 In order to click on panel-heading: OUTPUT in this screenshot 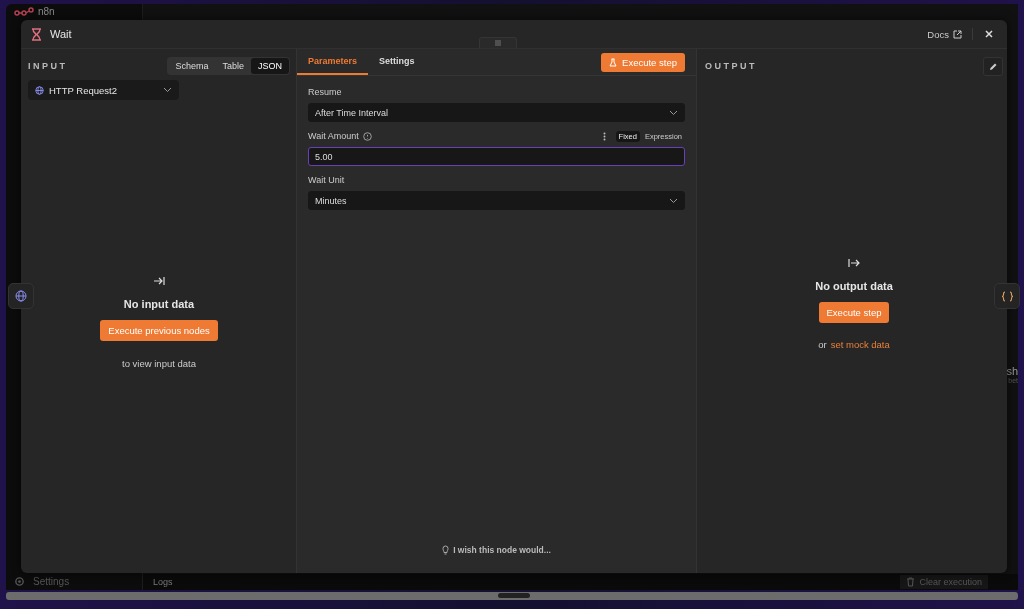, I will do `click(731, 66)`.